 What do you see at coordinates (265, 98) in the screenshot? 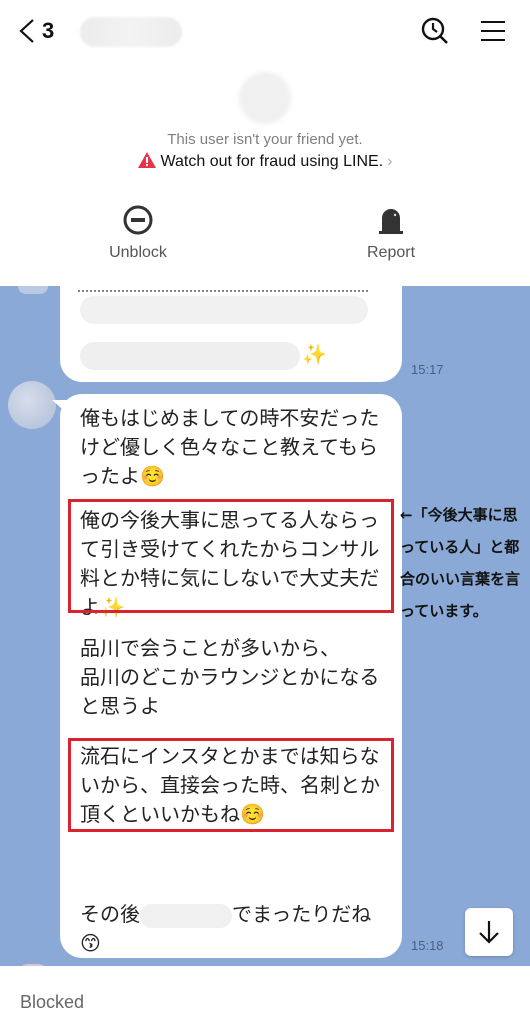
I see `profile-avatar` at bounding box center [265, 98].